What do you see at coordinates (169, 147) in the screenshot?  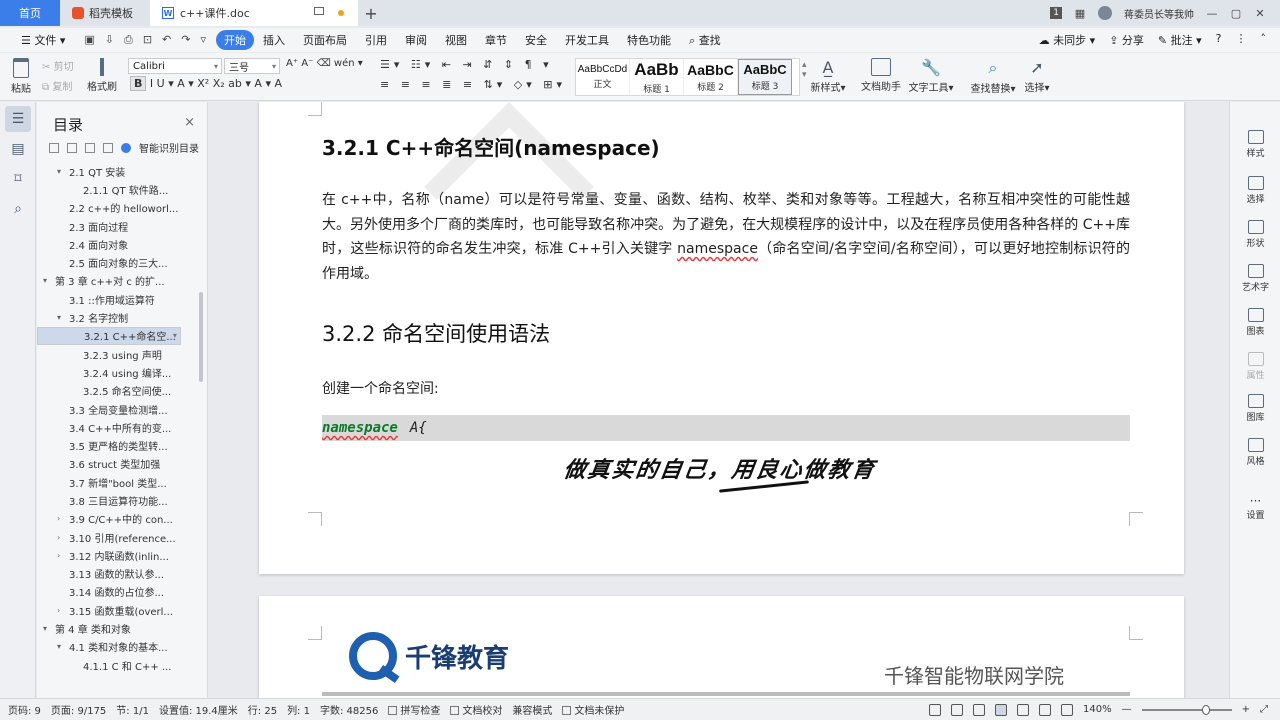 I see `smart-toc-button: 智能识别目录` at bounding box center [169, 147].